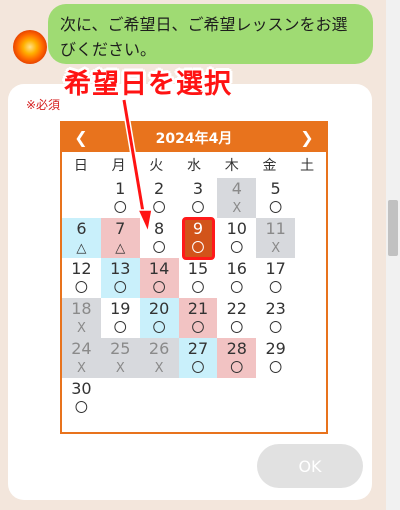  What do you see at coordinates (310, 466) in the screenshot?
I see `ok-button: OK` at bounding box center [310, 466].